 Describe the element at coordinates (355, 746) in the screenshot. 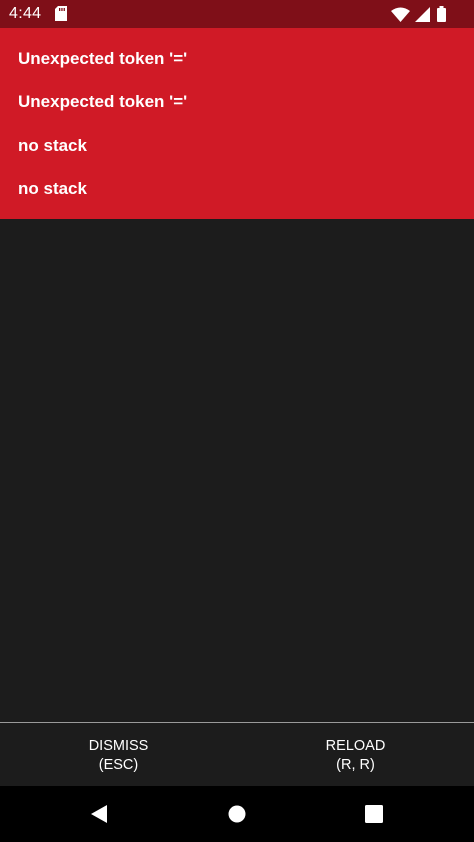

I see `reload-label: RELOAD` at that location.